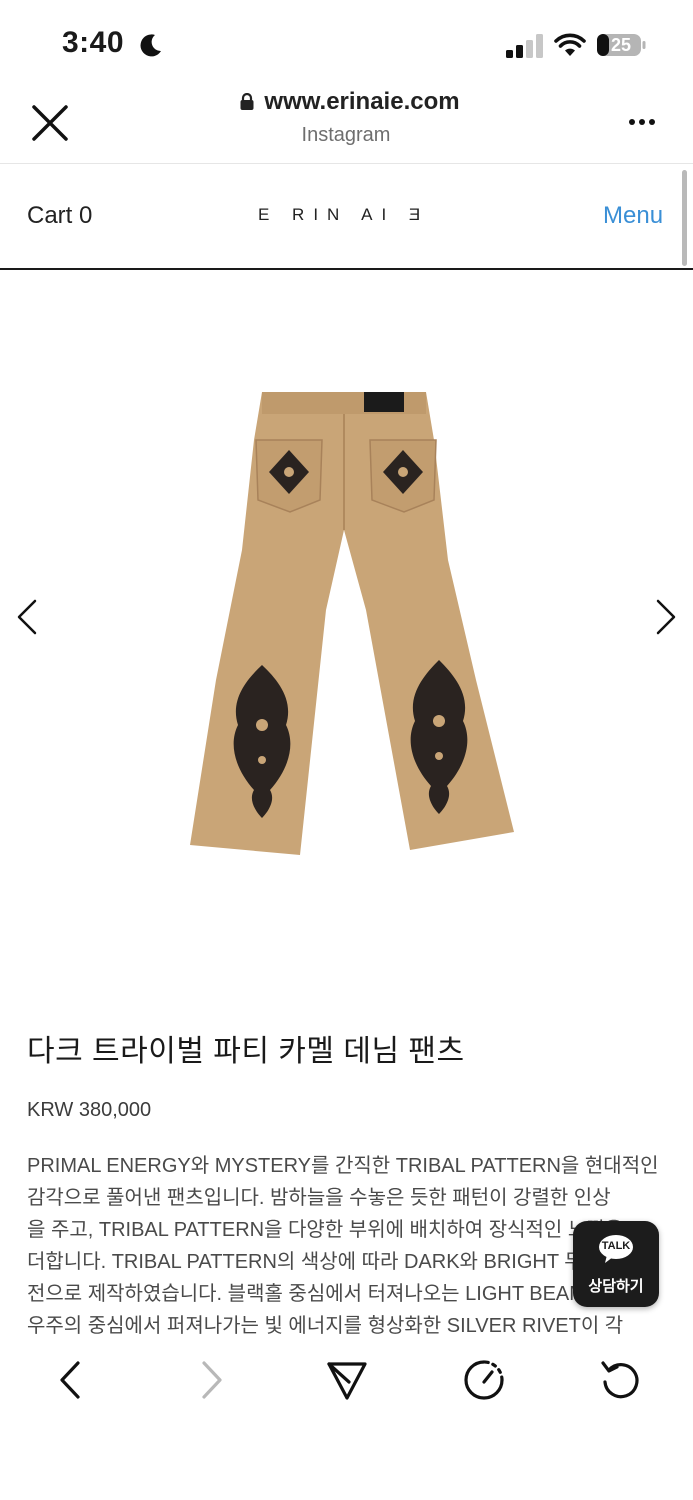 The height and width of the screenshot is (1500, 693). I want to click on url-text: www.erinaie.com, so click(362, 101).